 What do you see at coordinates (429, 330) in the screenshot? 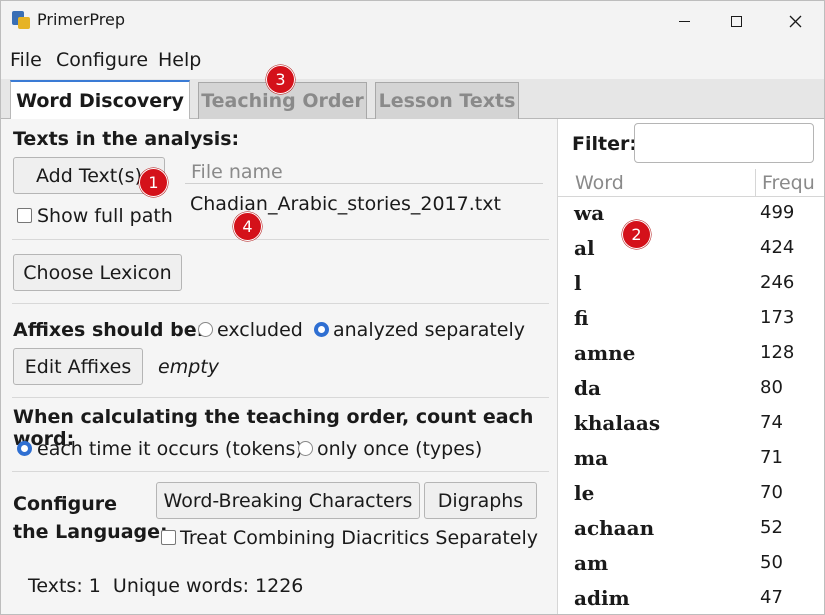
I see `affixes-analyzed-separately-label: analyzed separately` at bounding box center [429, 330].